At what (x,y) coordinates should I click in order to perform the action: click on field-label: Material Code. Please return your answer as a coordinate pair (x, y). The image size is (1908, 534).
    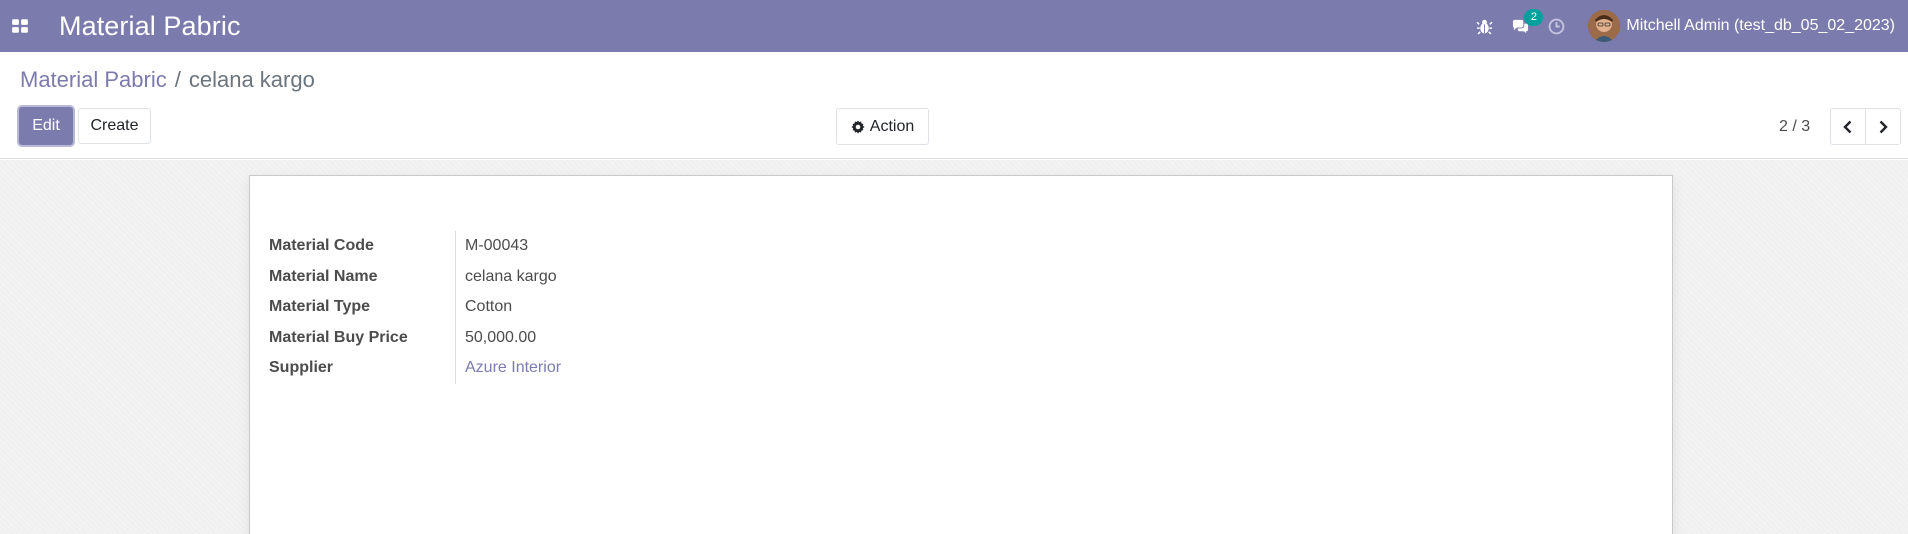
    Looking at the image, I should click on (362, 246).